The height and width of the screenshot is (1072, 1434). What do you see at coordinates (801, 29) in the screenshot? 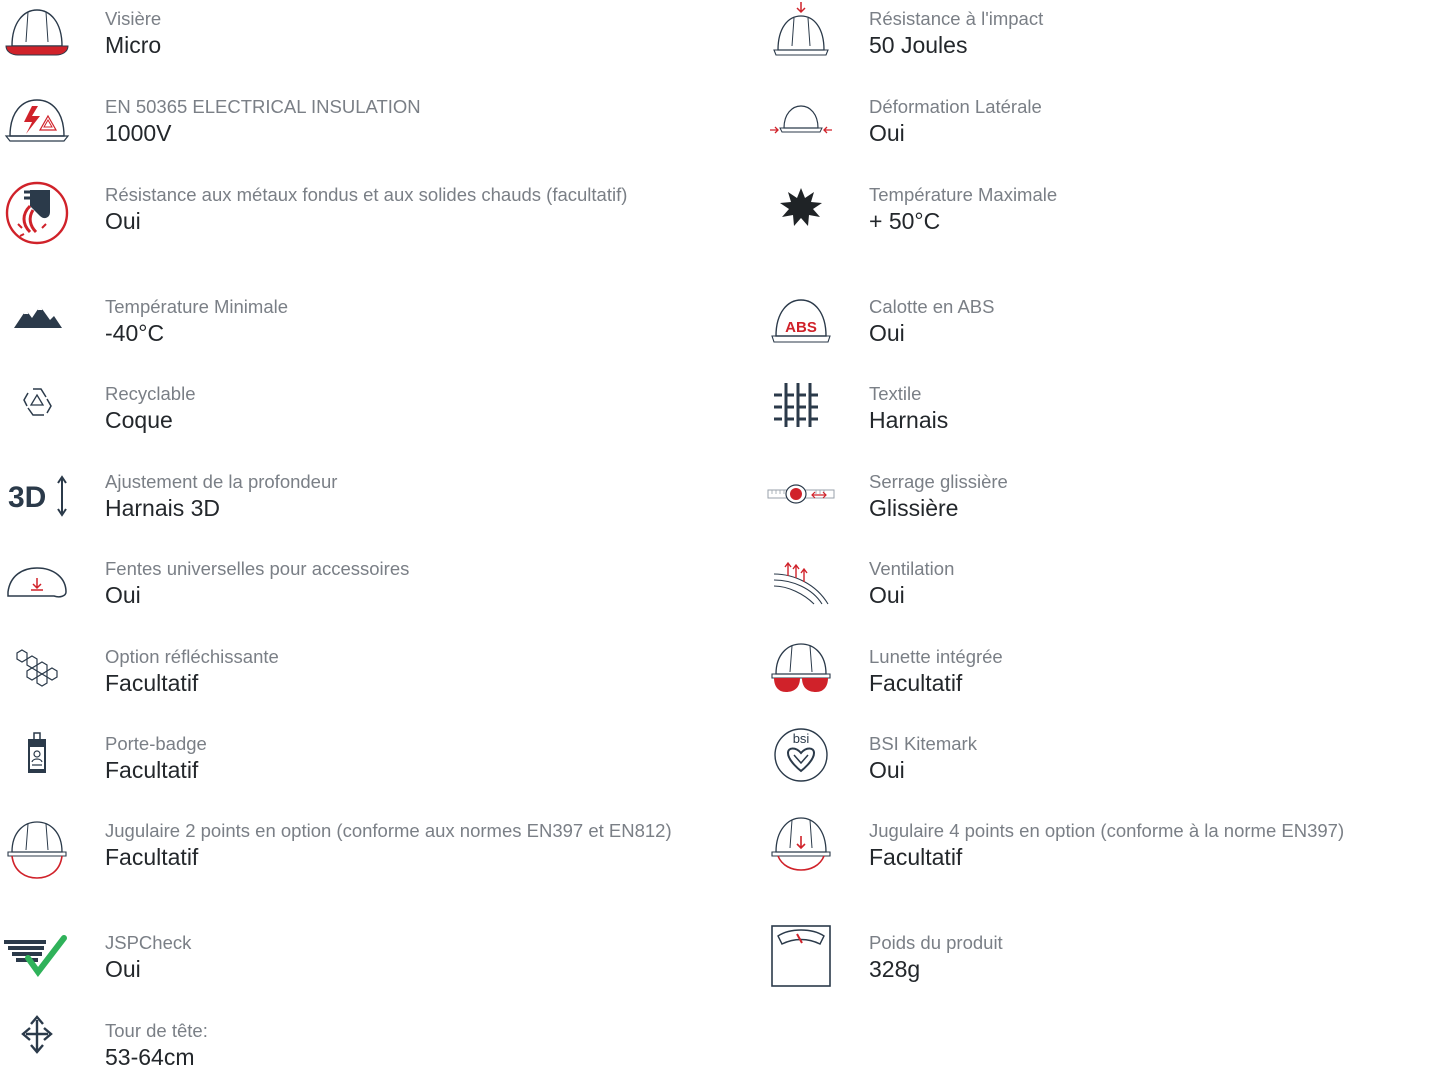
I see `impact-helmet-icon` at bounding box center [801, 29].